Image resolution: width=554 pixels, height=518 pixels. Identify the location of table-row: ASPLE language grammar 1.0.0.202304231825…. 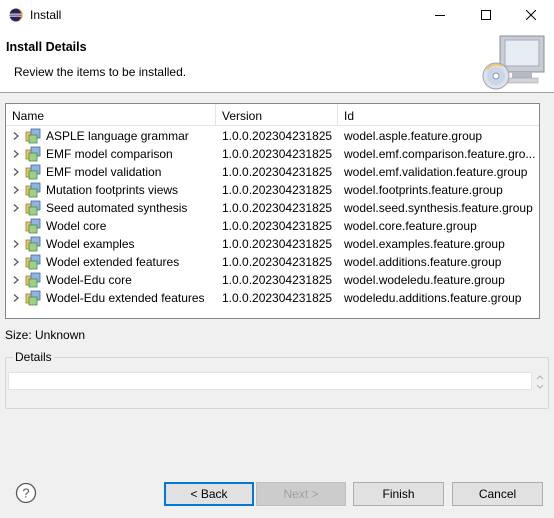
(272, 136).